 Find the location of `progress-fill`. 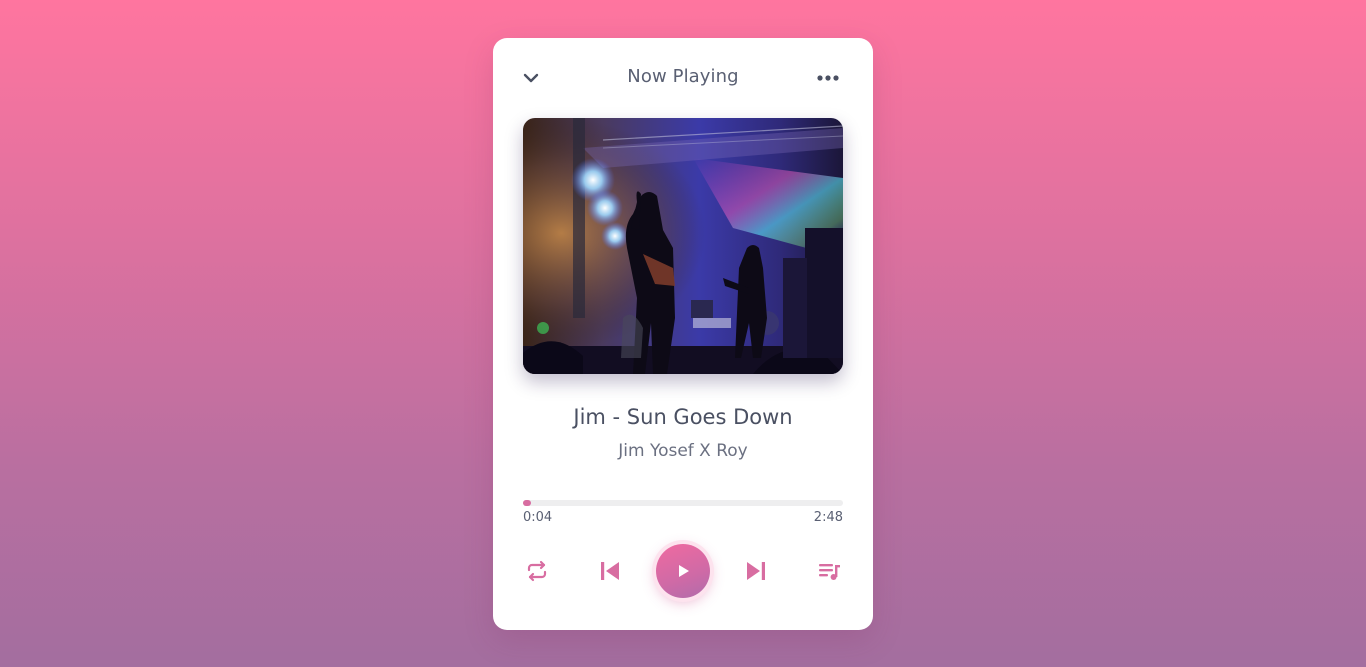

progress-fill is located at coordinates (527, 503).